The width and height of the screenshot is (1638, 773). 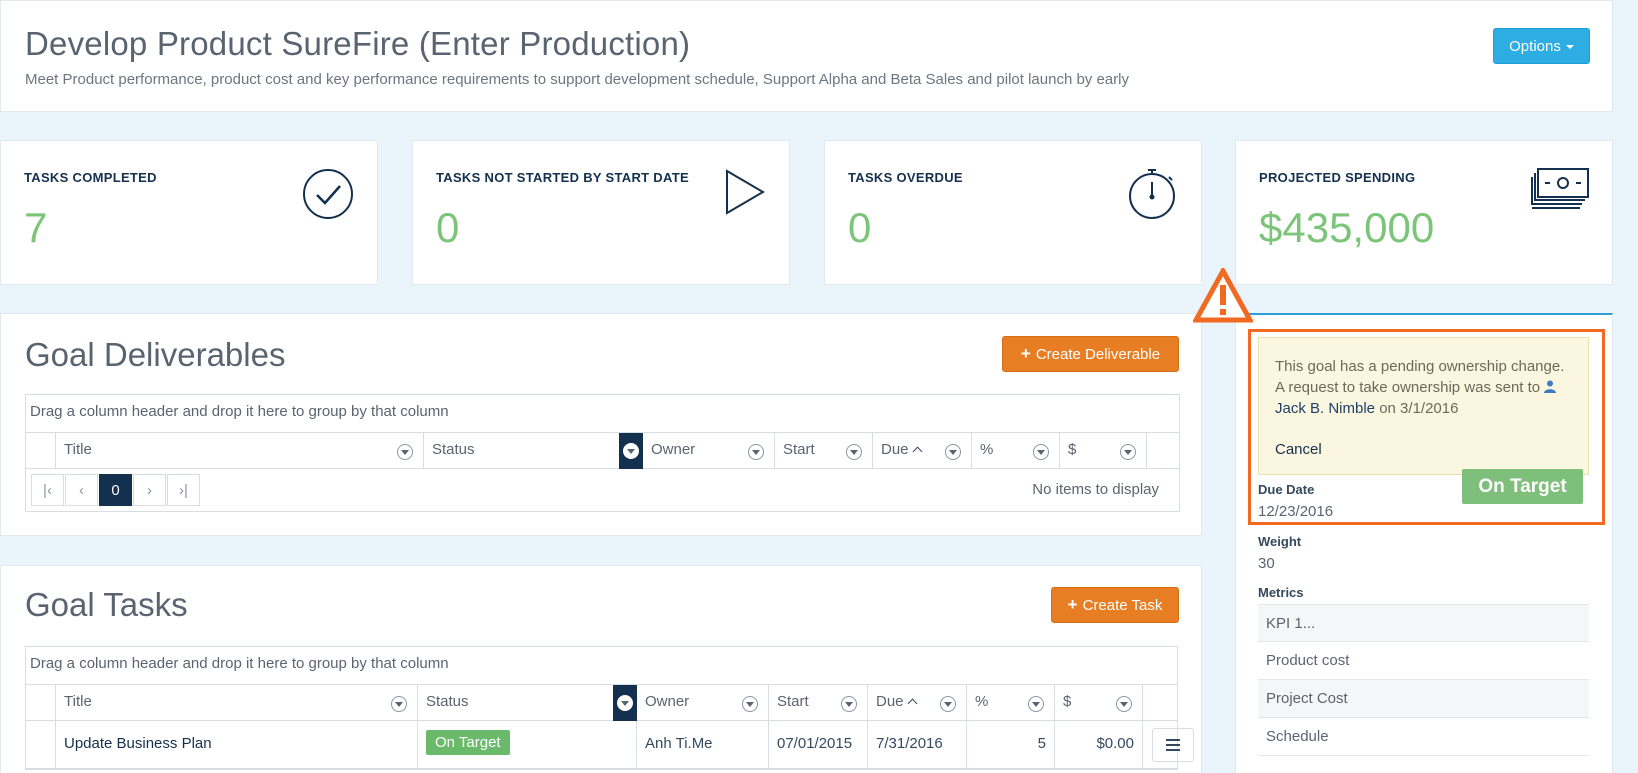 What do you see at coordinates (527, 744) in the screenshot?
I see `task-status-cell: On Target` at bounding box center [527, 744].